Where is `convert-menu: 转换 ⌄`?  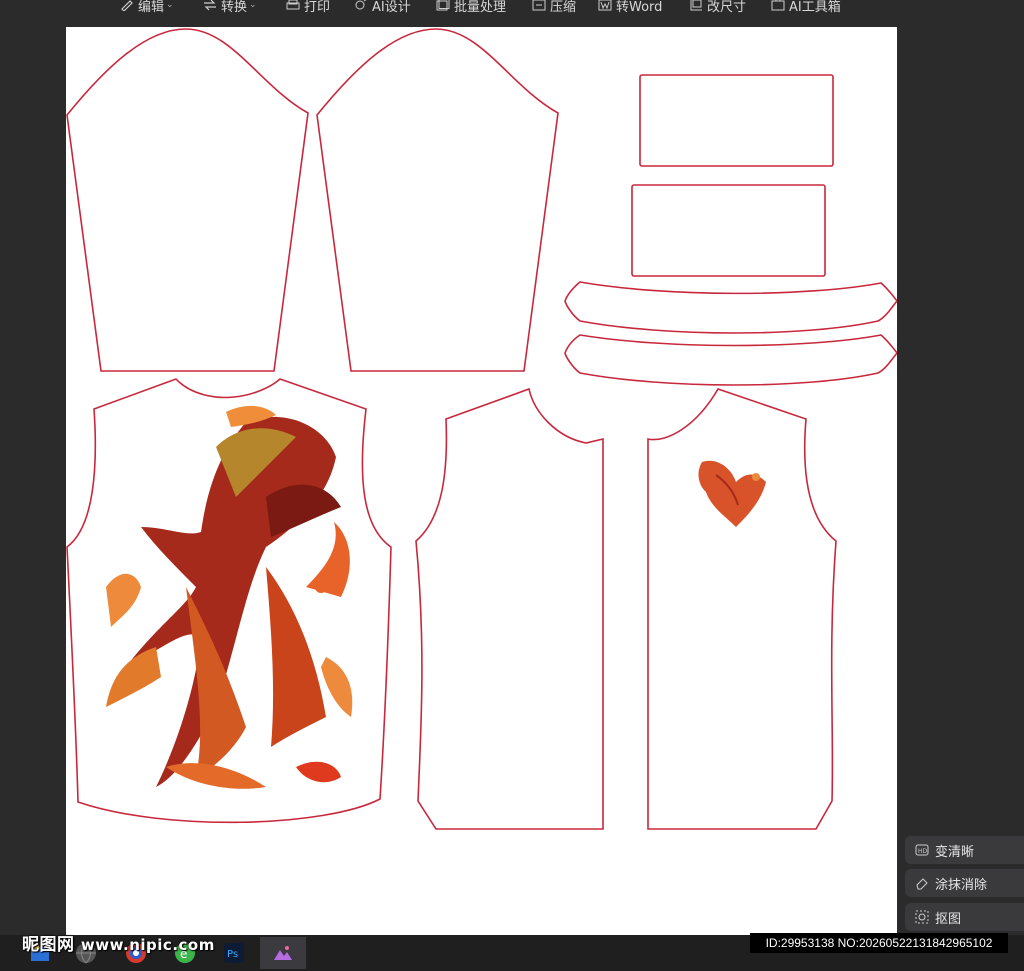 convert-menu: 转换 ⌄ is located at coordinates (230, 7).